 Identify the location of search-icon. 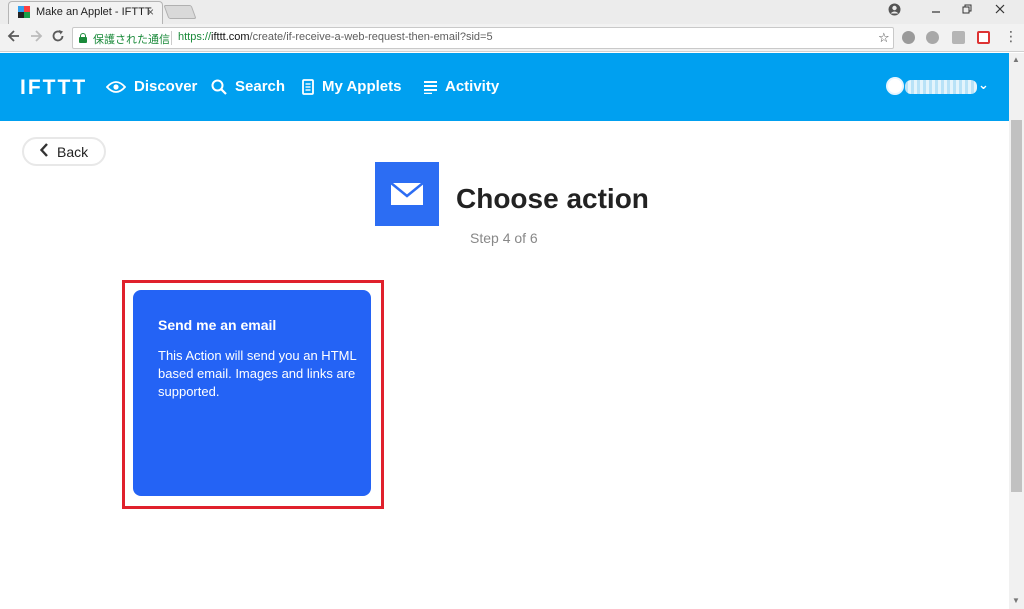
(219, 87).